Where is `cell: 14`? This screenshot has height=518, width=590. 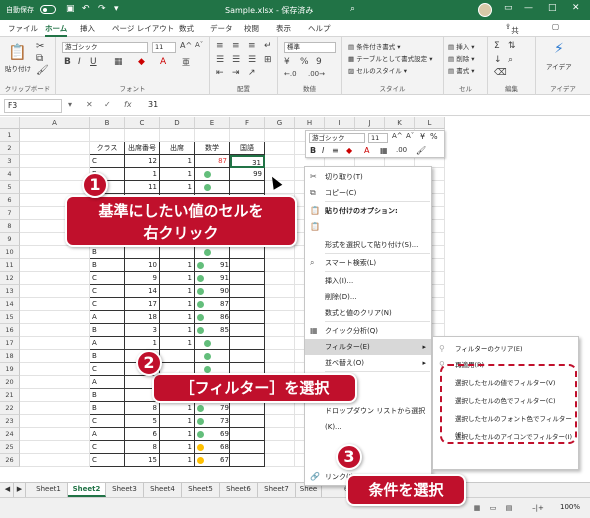 cell: 14 is located at coordinates (142, 291).